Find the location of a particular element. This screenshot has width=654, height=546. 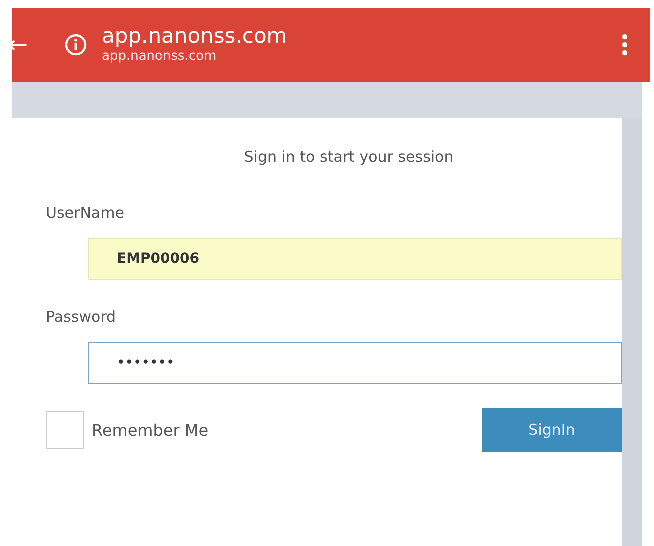

field-label: Password is located at coordinates (82, 317).